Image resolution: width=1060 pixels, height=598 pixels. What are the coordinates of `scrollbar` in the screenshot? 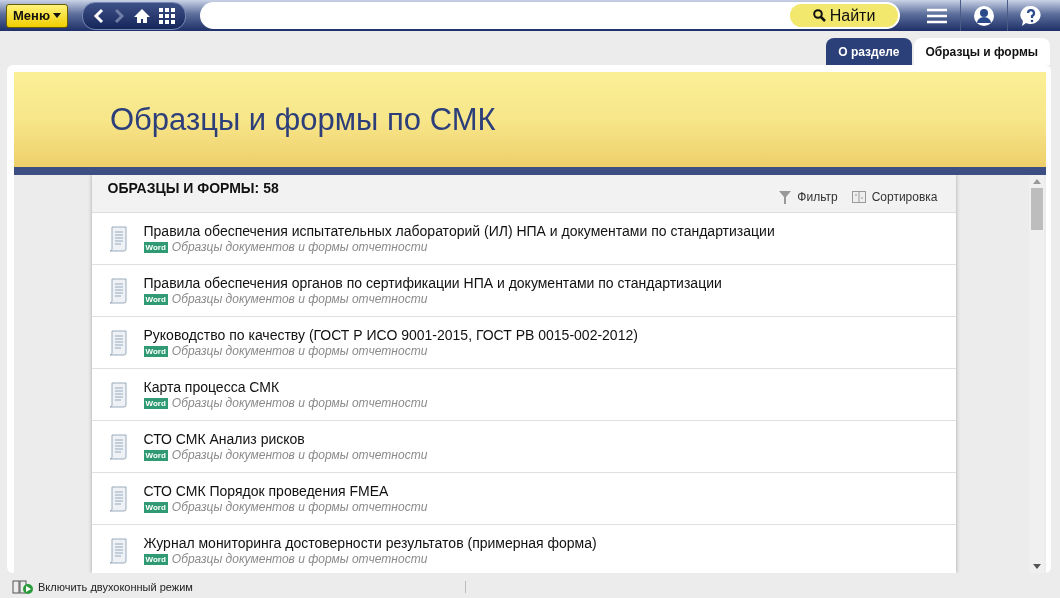 It's located at (1036, 374).